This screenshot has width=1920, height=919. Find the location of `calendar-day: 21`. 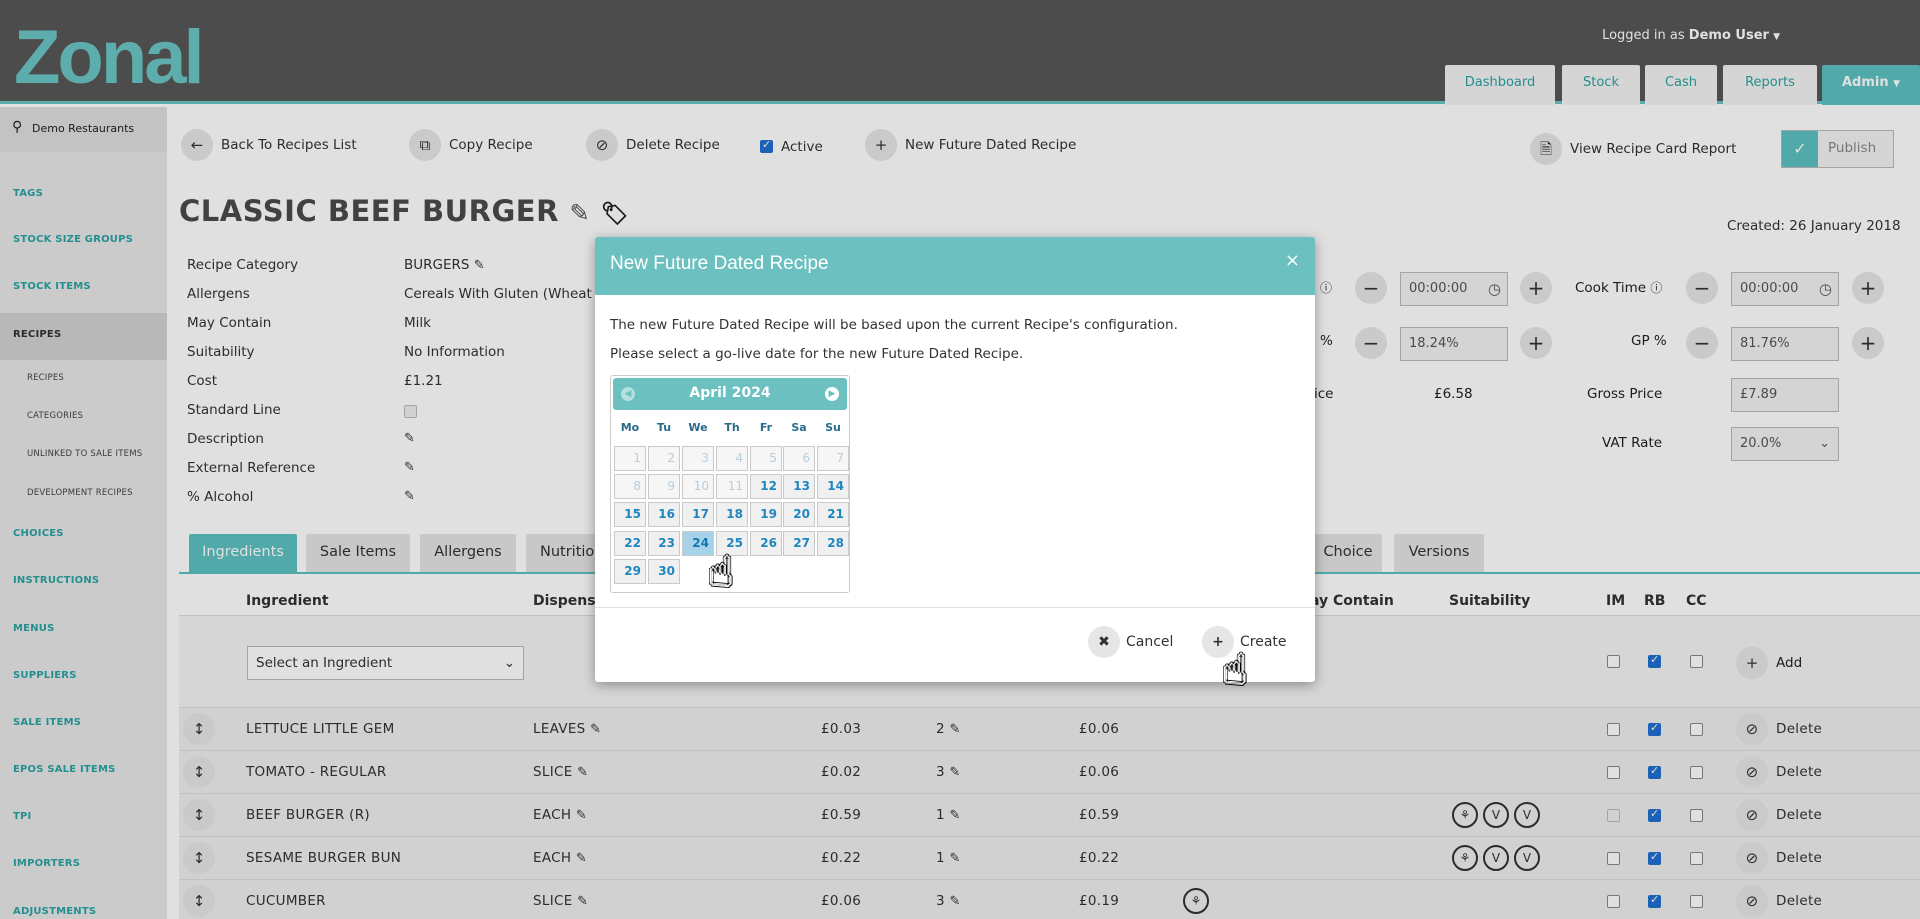

calendar-day: 21 is located at coordinates (833, 514).